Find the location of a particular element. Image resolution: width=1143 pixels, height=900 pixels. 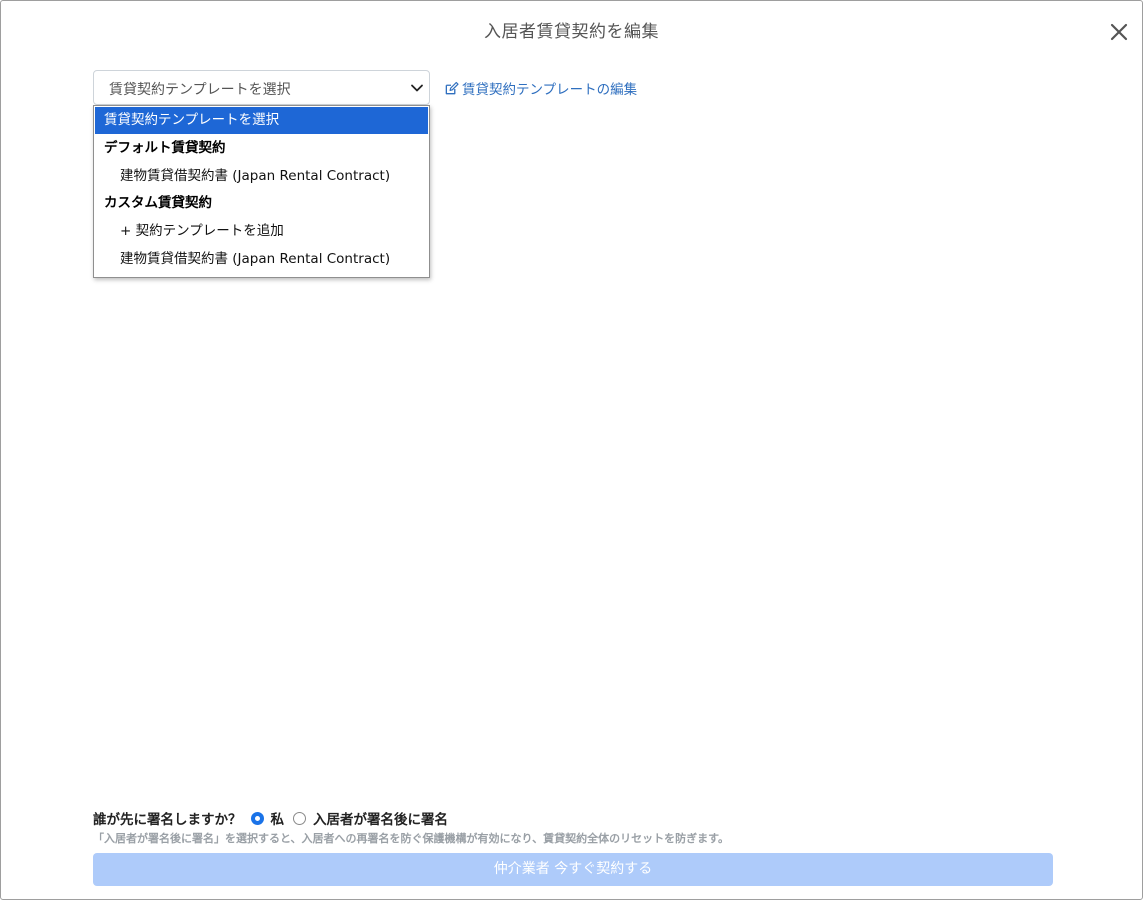

radio-tenant-first-label: 入居者が署名後に署名 is located at coordinates (380, 818).